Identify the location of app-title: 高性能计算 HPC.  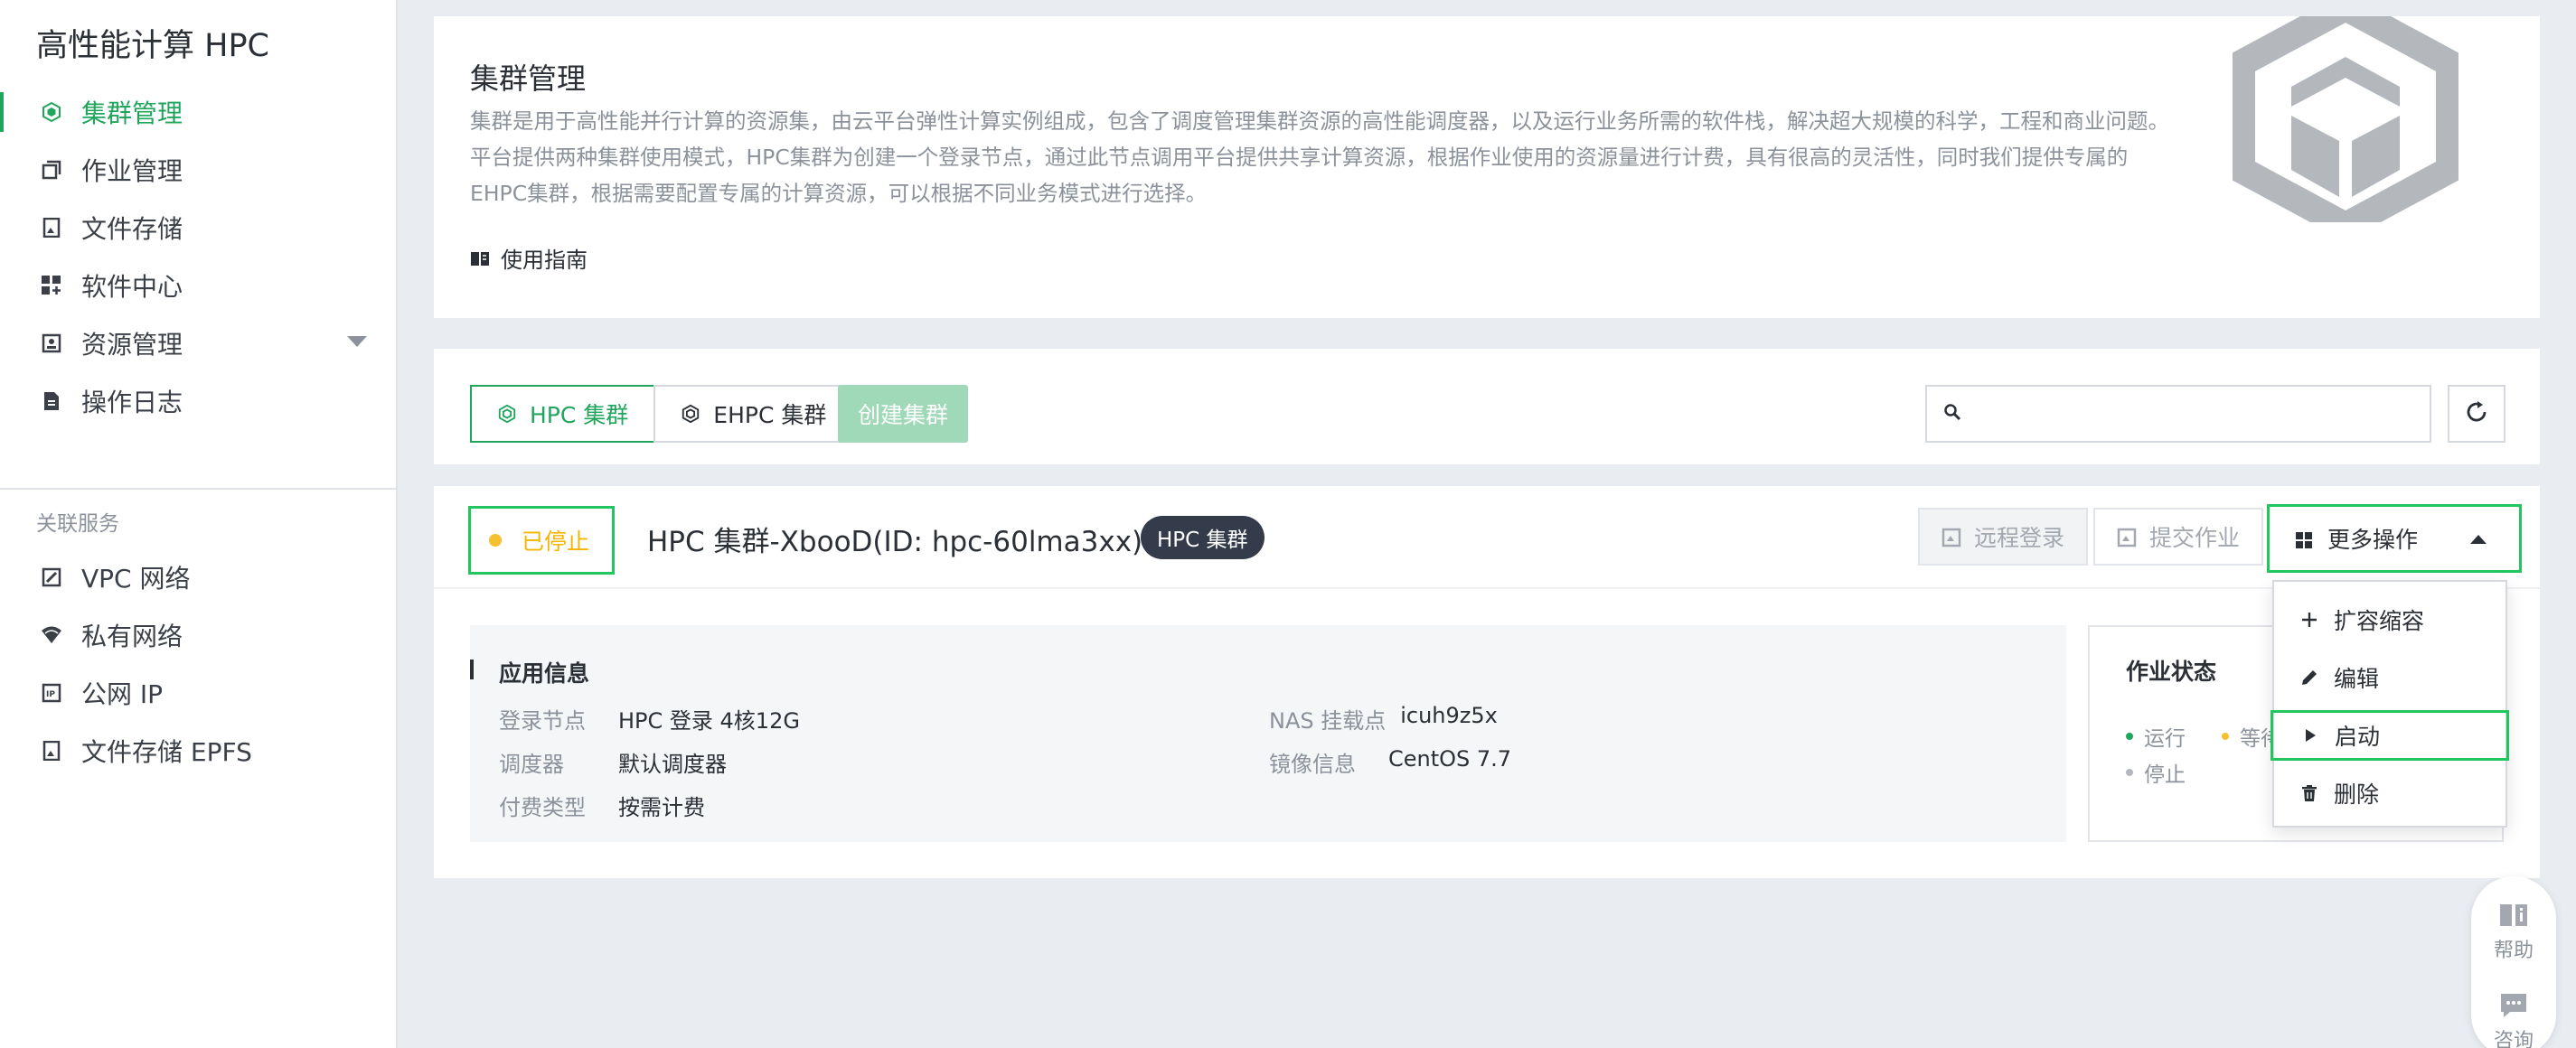
(152, 46).